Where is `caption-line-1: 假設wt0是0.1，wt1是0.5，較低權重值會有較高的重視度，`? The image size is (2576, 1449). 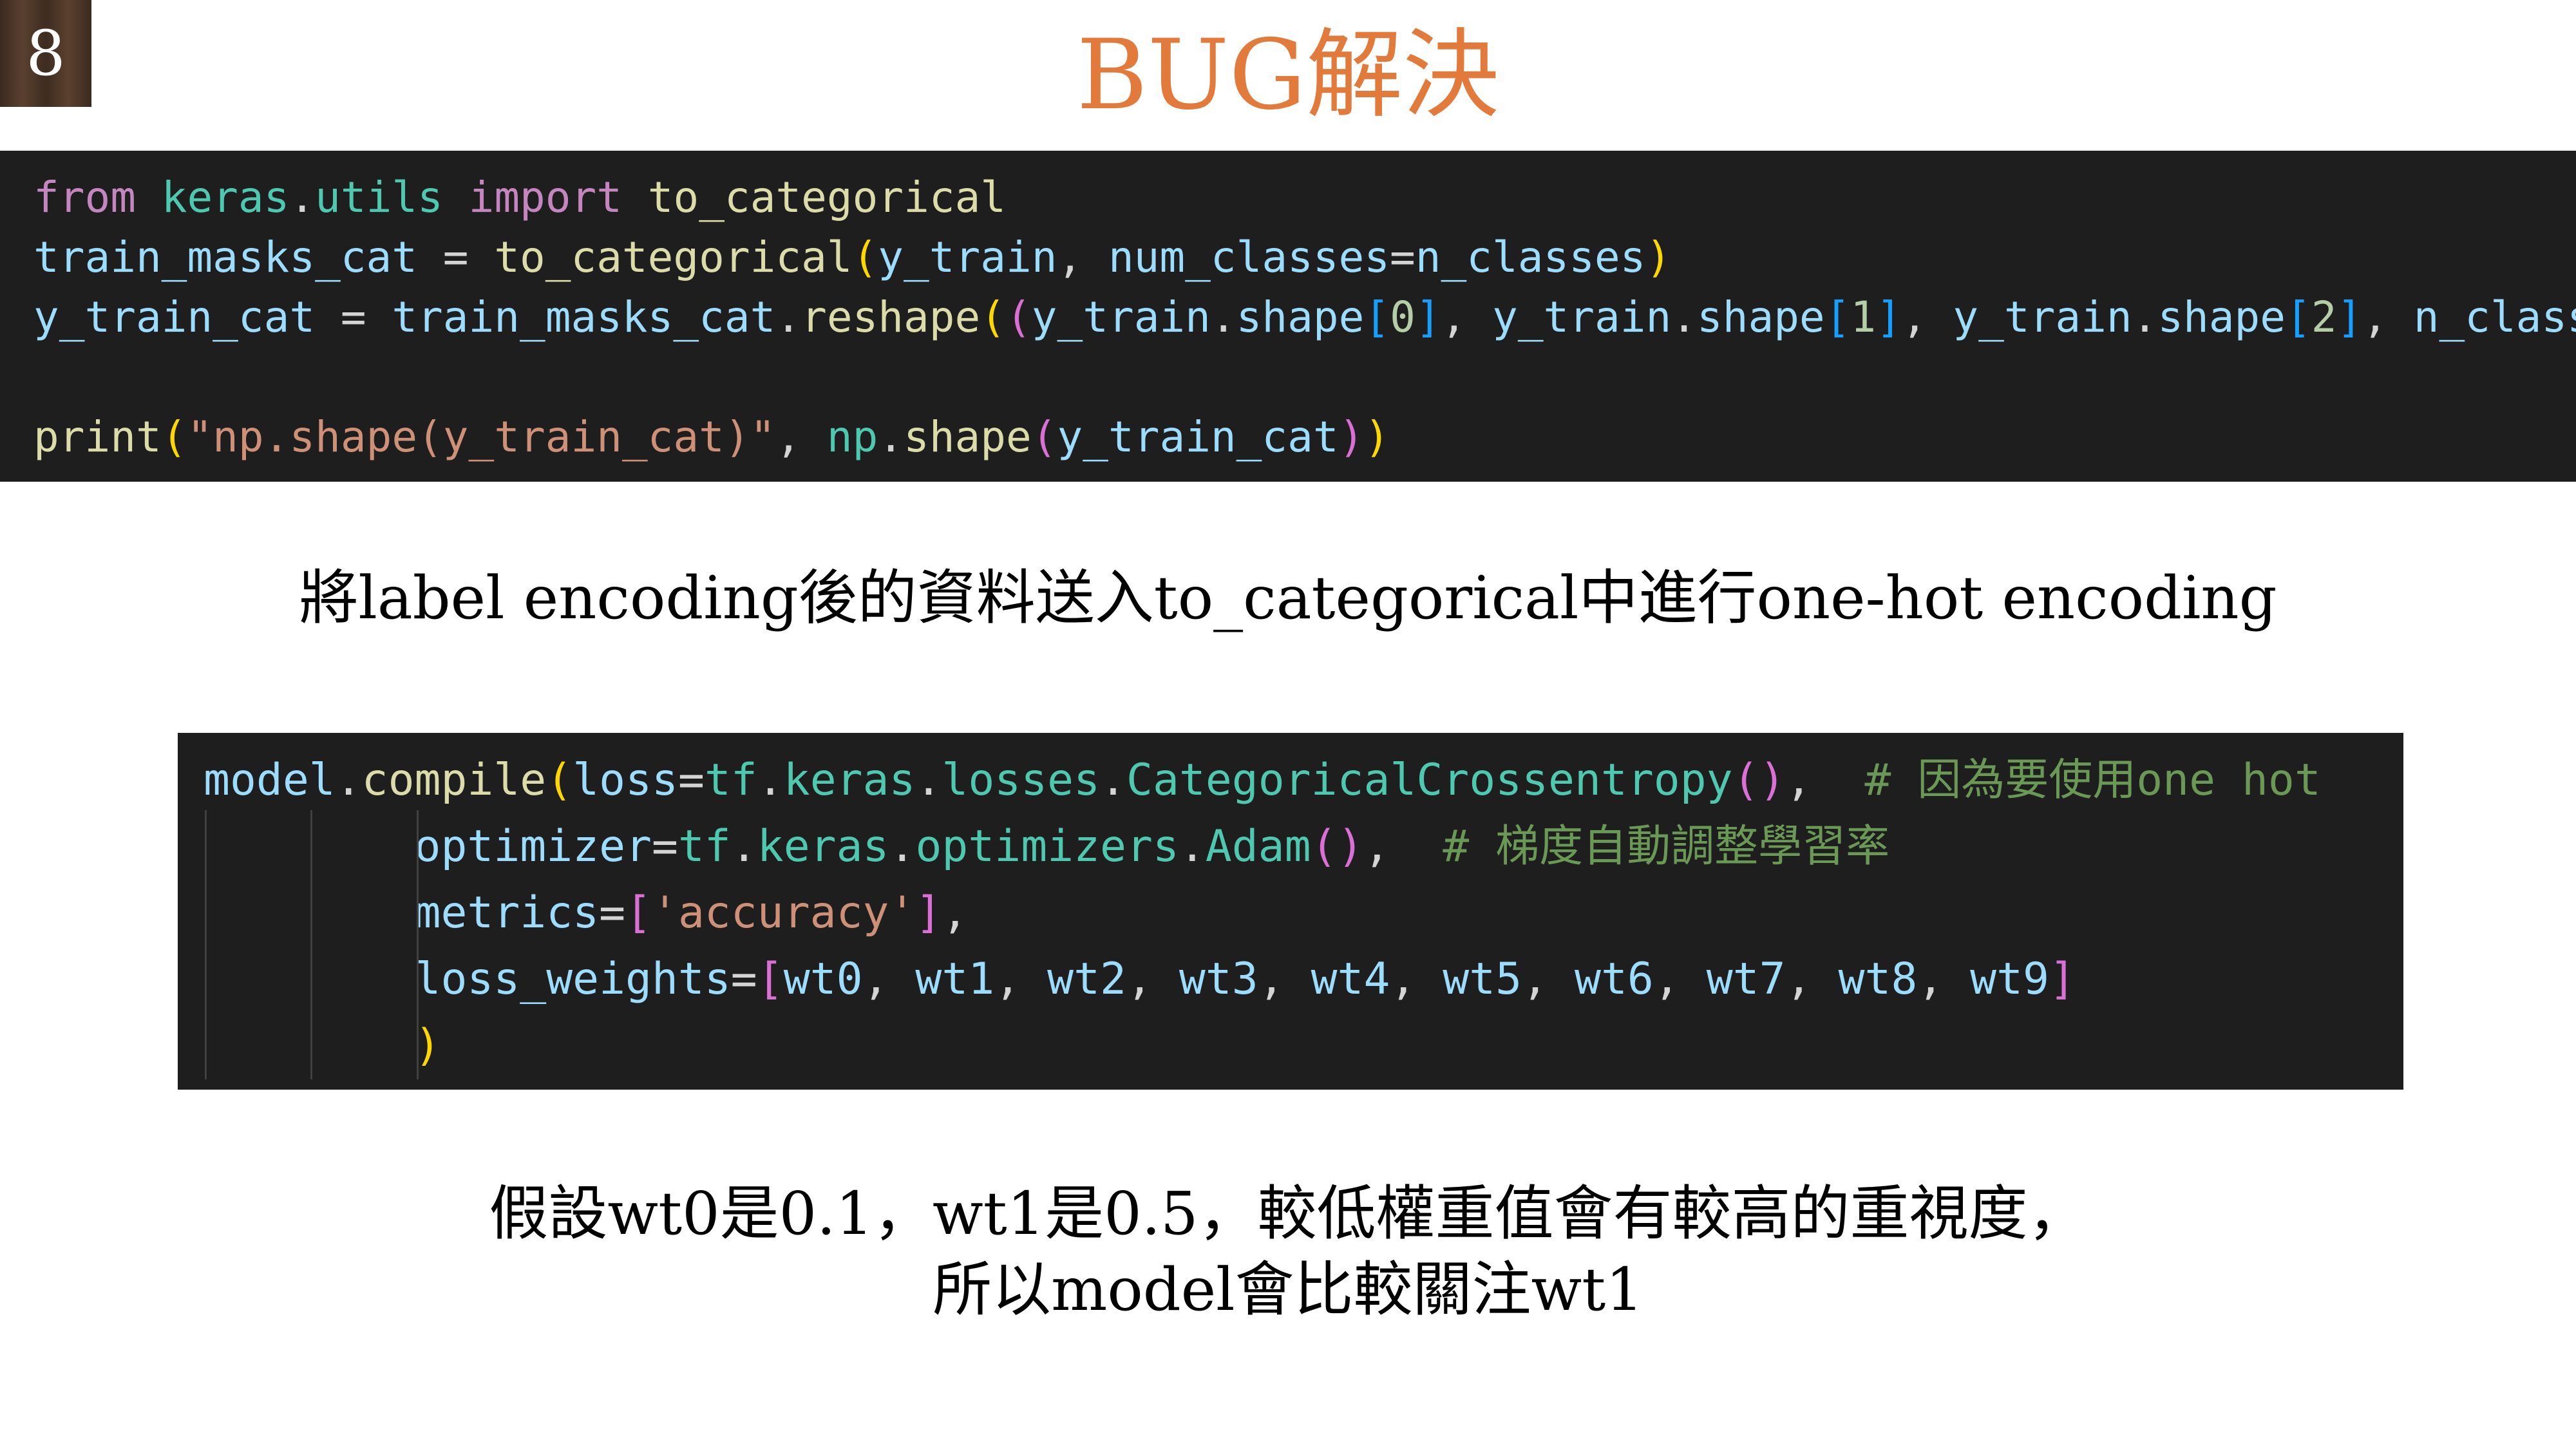
caption-line-1: 假設wt0是0.1，wt1是0.5，較低權重值會有較高的重視度， is located at coordinates (1288, 1213).